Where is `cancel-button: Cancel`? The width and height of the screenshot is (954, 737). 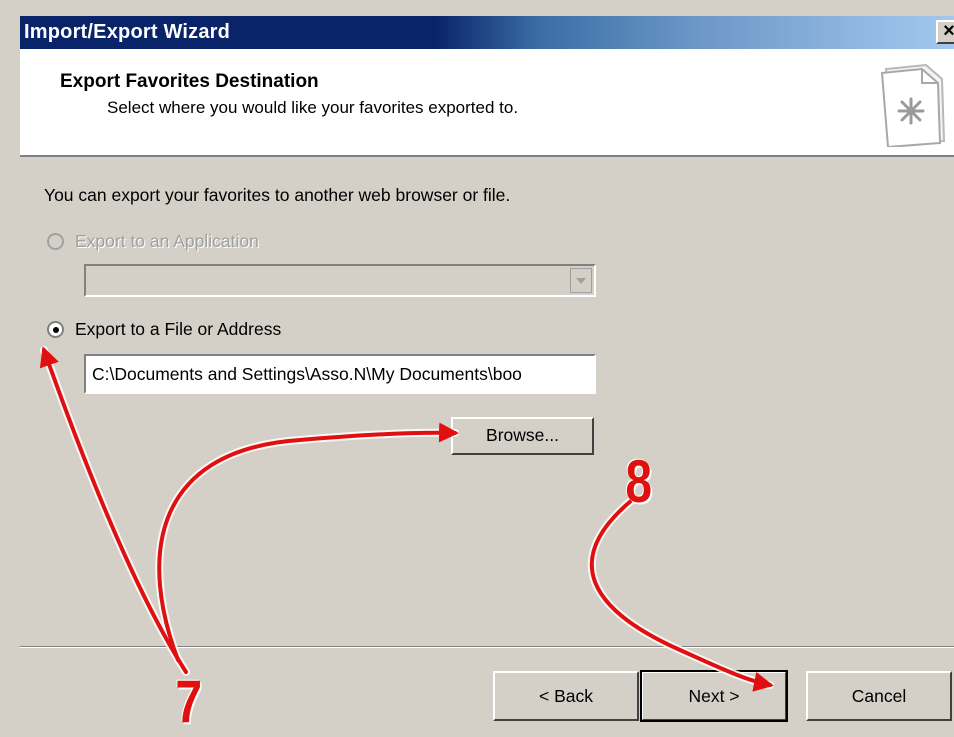 cancel-button: Cancel is located at coordinates (879, 696).